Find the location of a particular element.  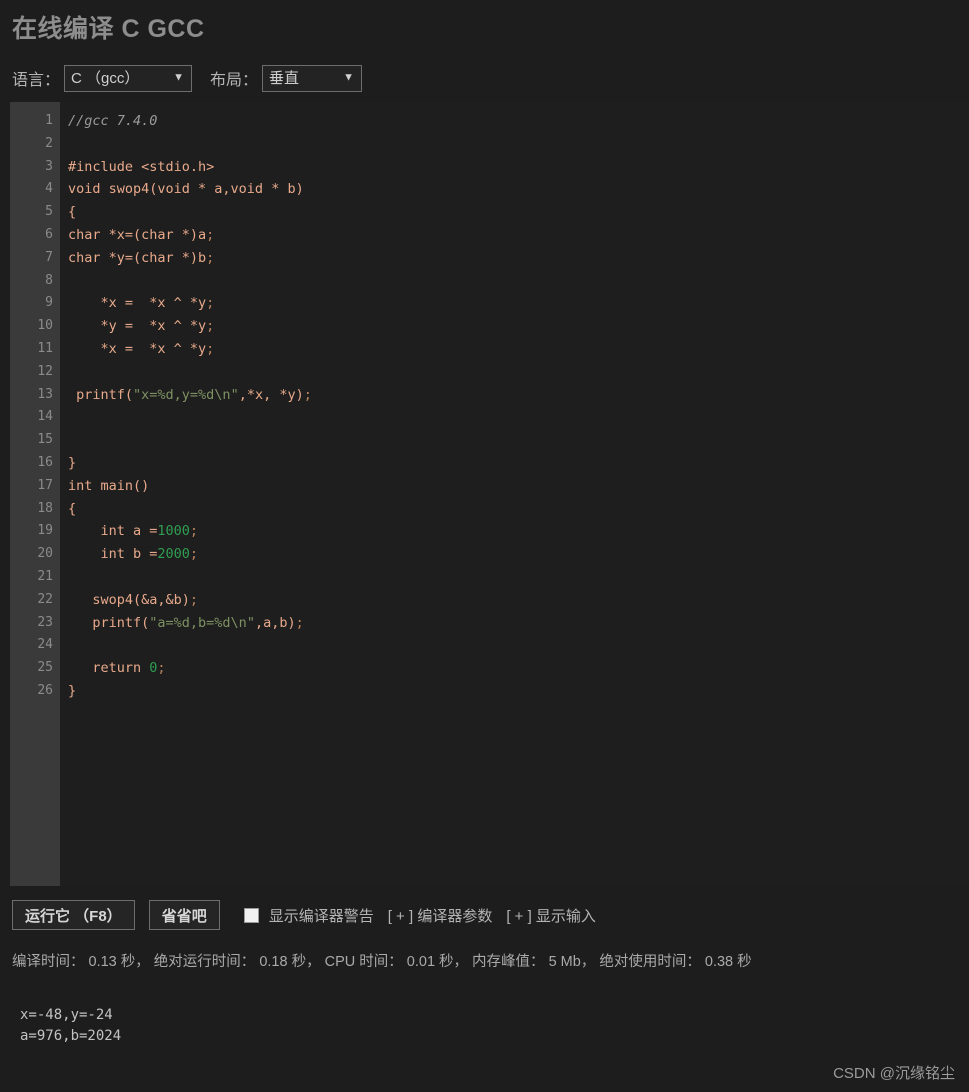

line-number: 18 is located at coordinates (45, 508).